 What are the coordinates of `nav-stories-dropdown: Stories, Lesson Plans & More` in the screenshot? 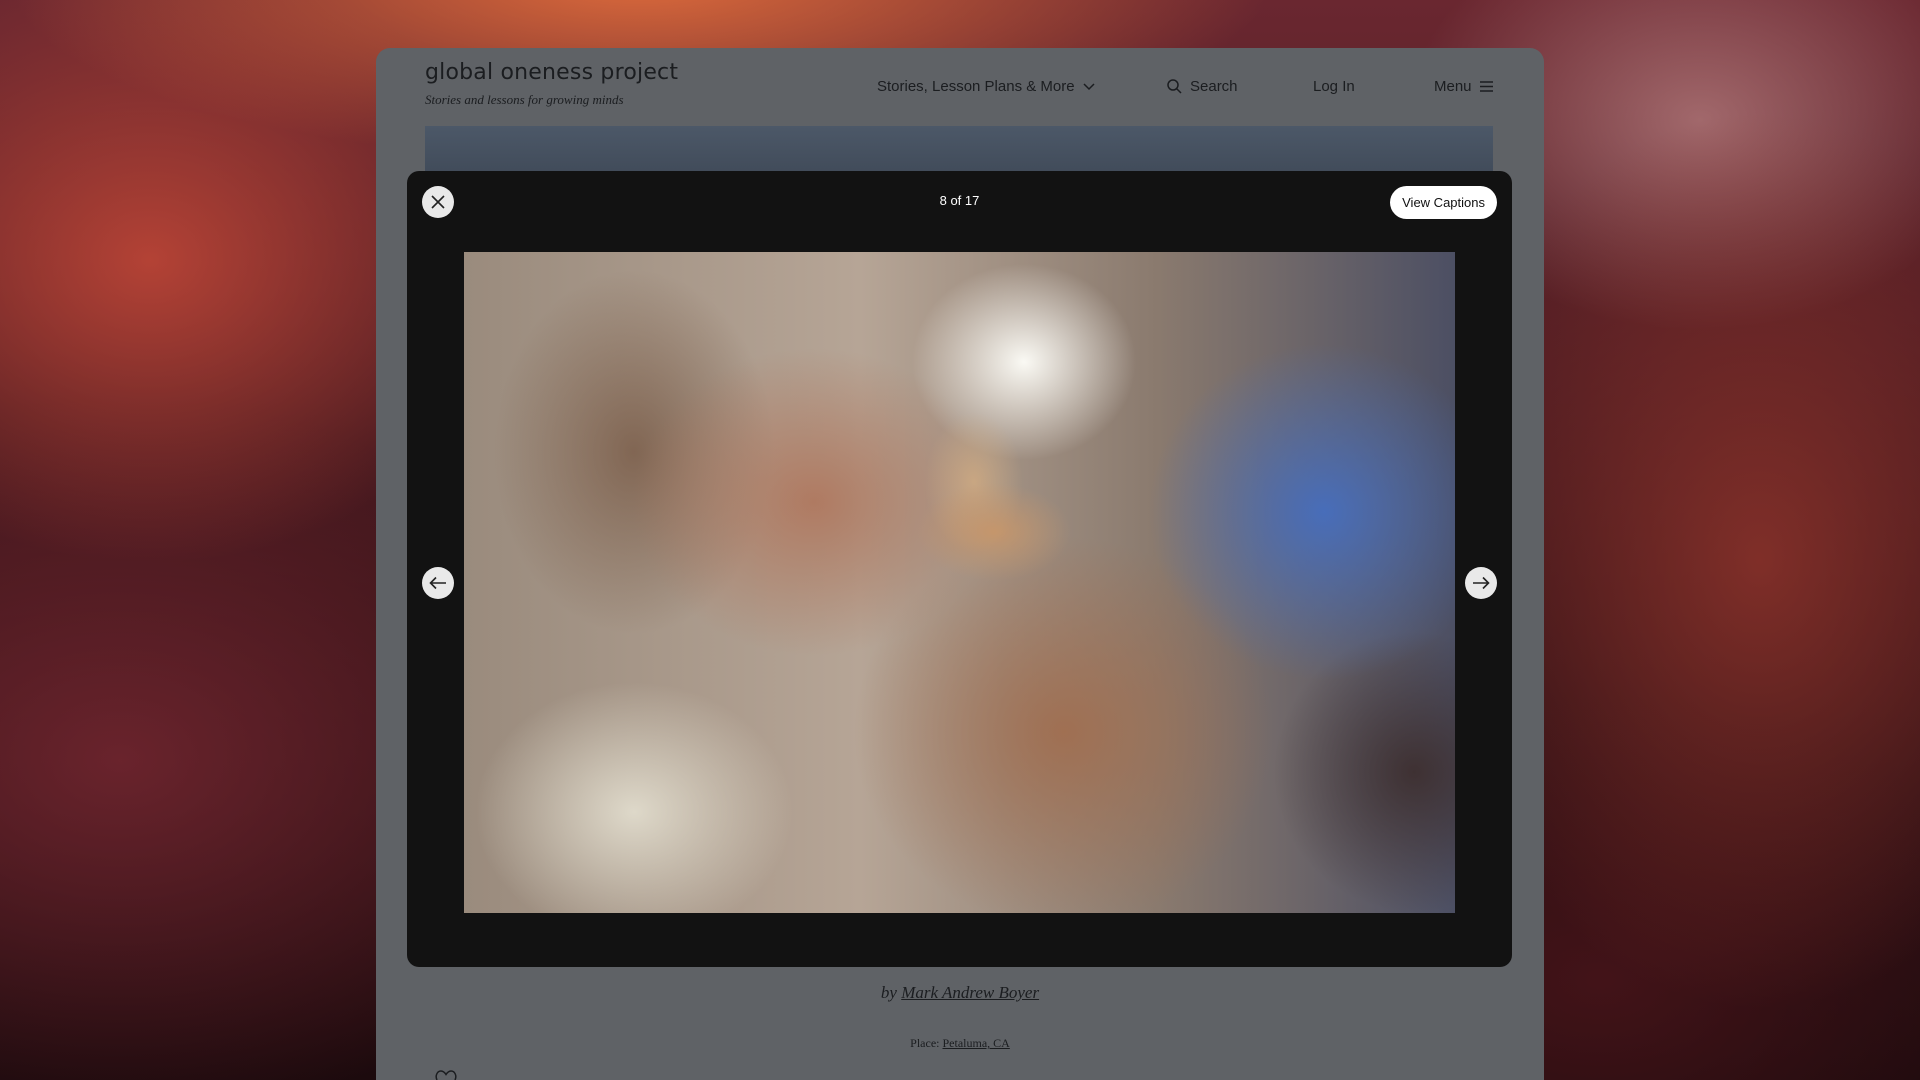 It's located at (986, 86).